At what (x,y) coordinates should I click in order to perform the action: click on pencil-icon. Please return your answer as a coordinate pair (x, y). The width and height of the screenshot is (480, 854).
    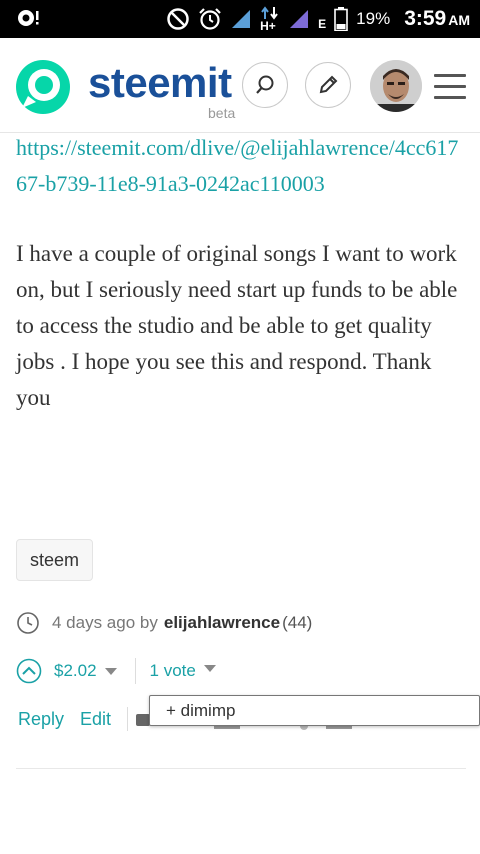
    Looking at the image, I should click on (328, 84).